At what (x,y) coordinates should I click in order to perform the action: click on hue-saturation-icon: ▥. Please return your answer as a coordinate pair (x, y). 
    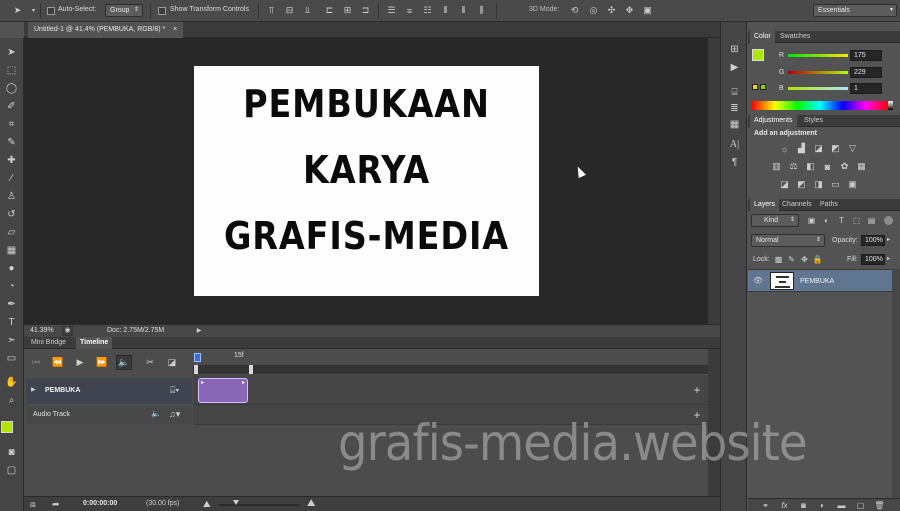
    Looking at the image, I should click on (776, 166).